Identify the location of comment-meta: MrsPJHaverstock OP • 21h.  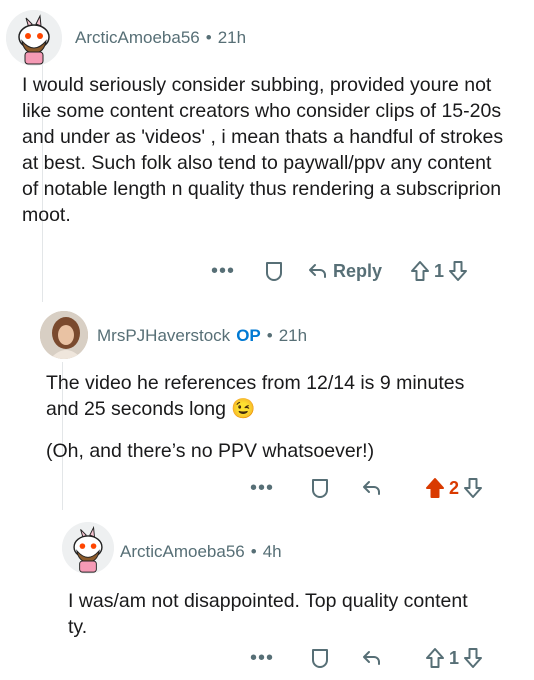
(202, 336).